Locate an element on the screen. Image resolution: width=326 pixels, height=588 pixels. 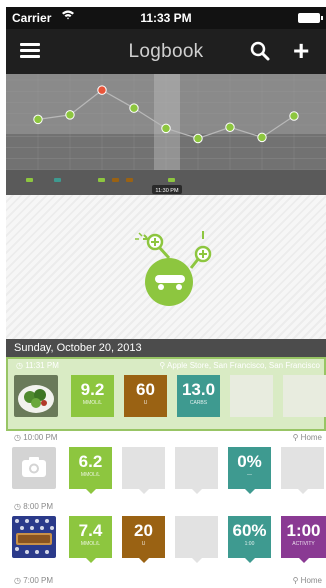
carbs-value: 13.0 is located at coordinates (198, 389).